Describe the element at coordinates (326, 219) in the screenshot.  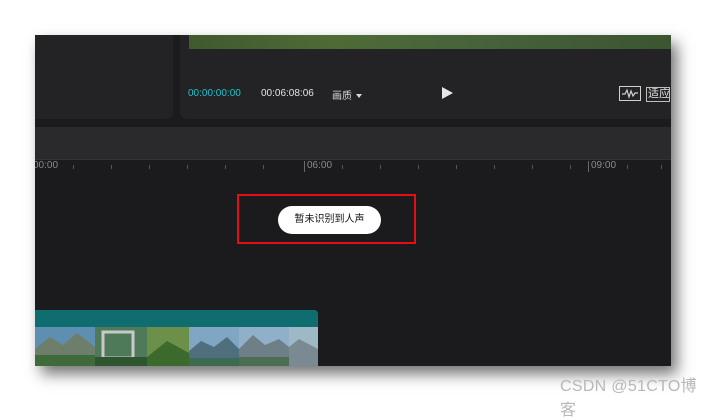
I see `highlight-box` at that location.